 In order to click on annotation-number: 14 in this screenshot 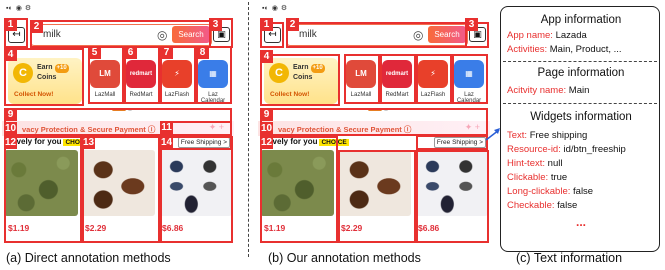, I will do `click(166, 142)`.